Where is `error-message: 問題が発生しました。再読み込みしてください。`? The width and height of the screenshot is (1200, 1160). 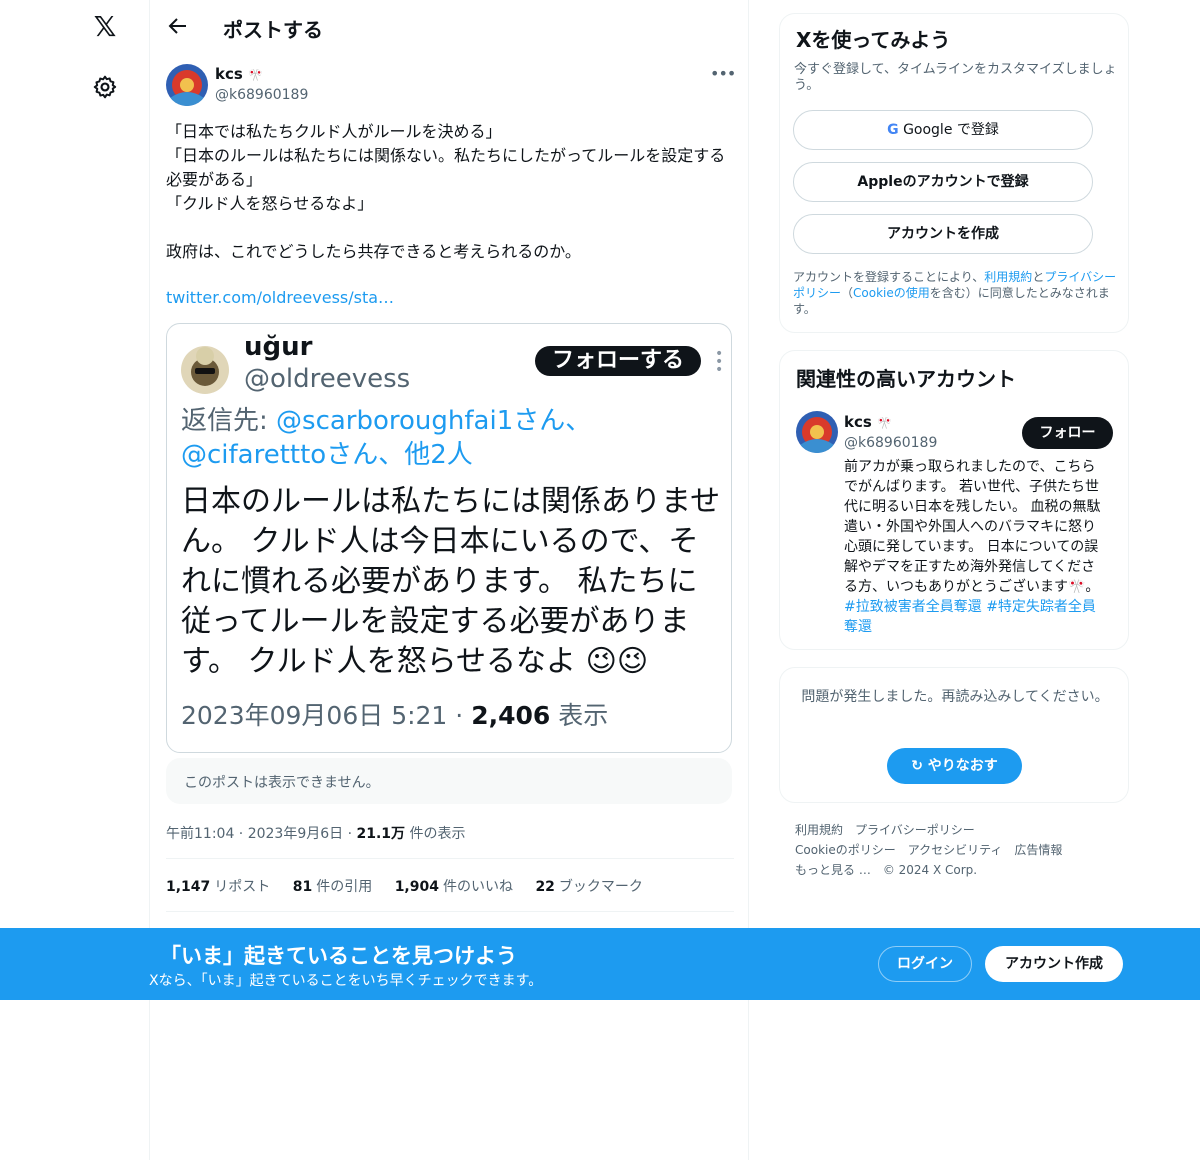
error-message: 問題が発生しました。再読み込みしてください。 is located at coordinates (955, 697).